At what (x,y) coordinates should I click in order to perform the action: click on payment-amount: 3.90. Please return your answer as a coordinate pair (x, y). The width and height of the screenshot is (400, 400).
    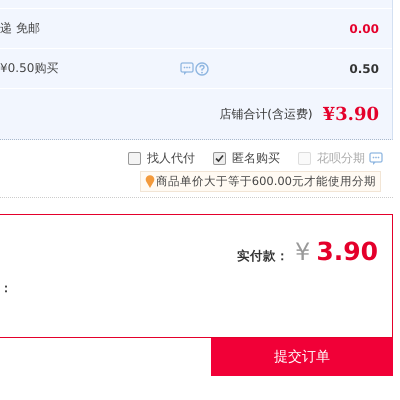
    Looking at the image, I should click on (347, 251).